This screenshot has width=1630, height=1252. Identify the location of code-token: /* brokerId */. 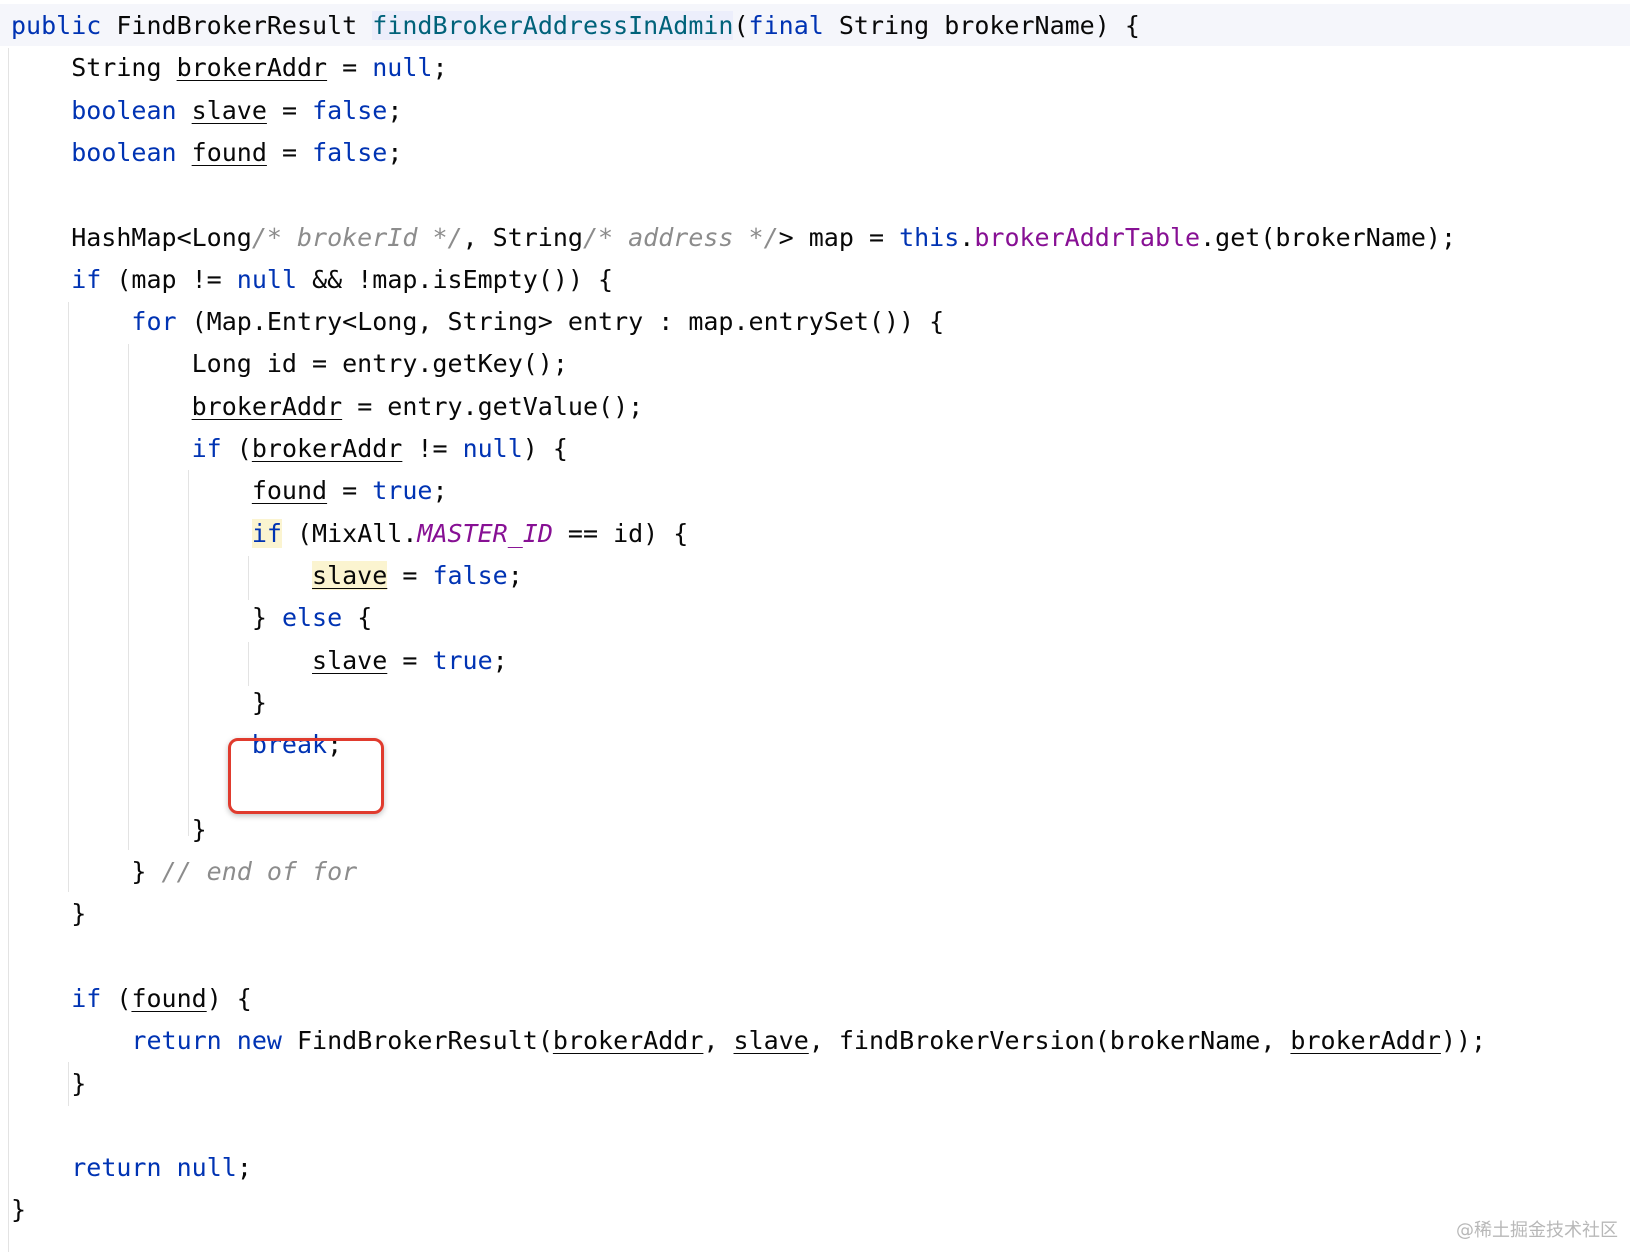
(357, 237).